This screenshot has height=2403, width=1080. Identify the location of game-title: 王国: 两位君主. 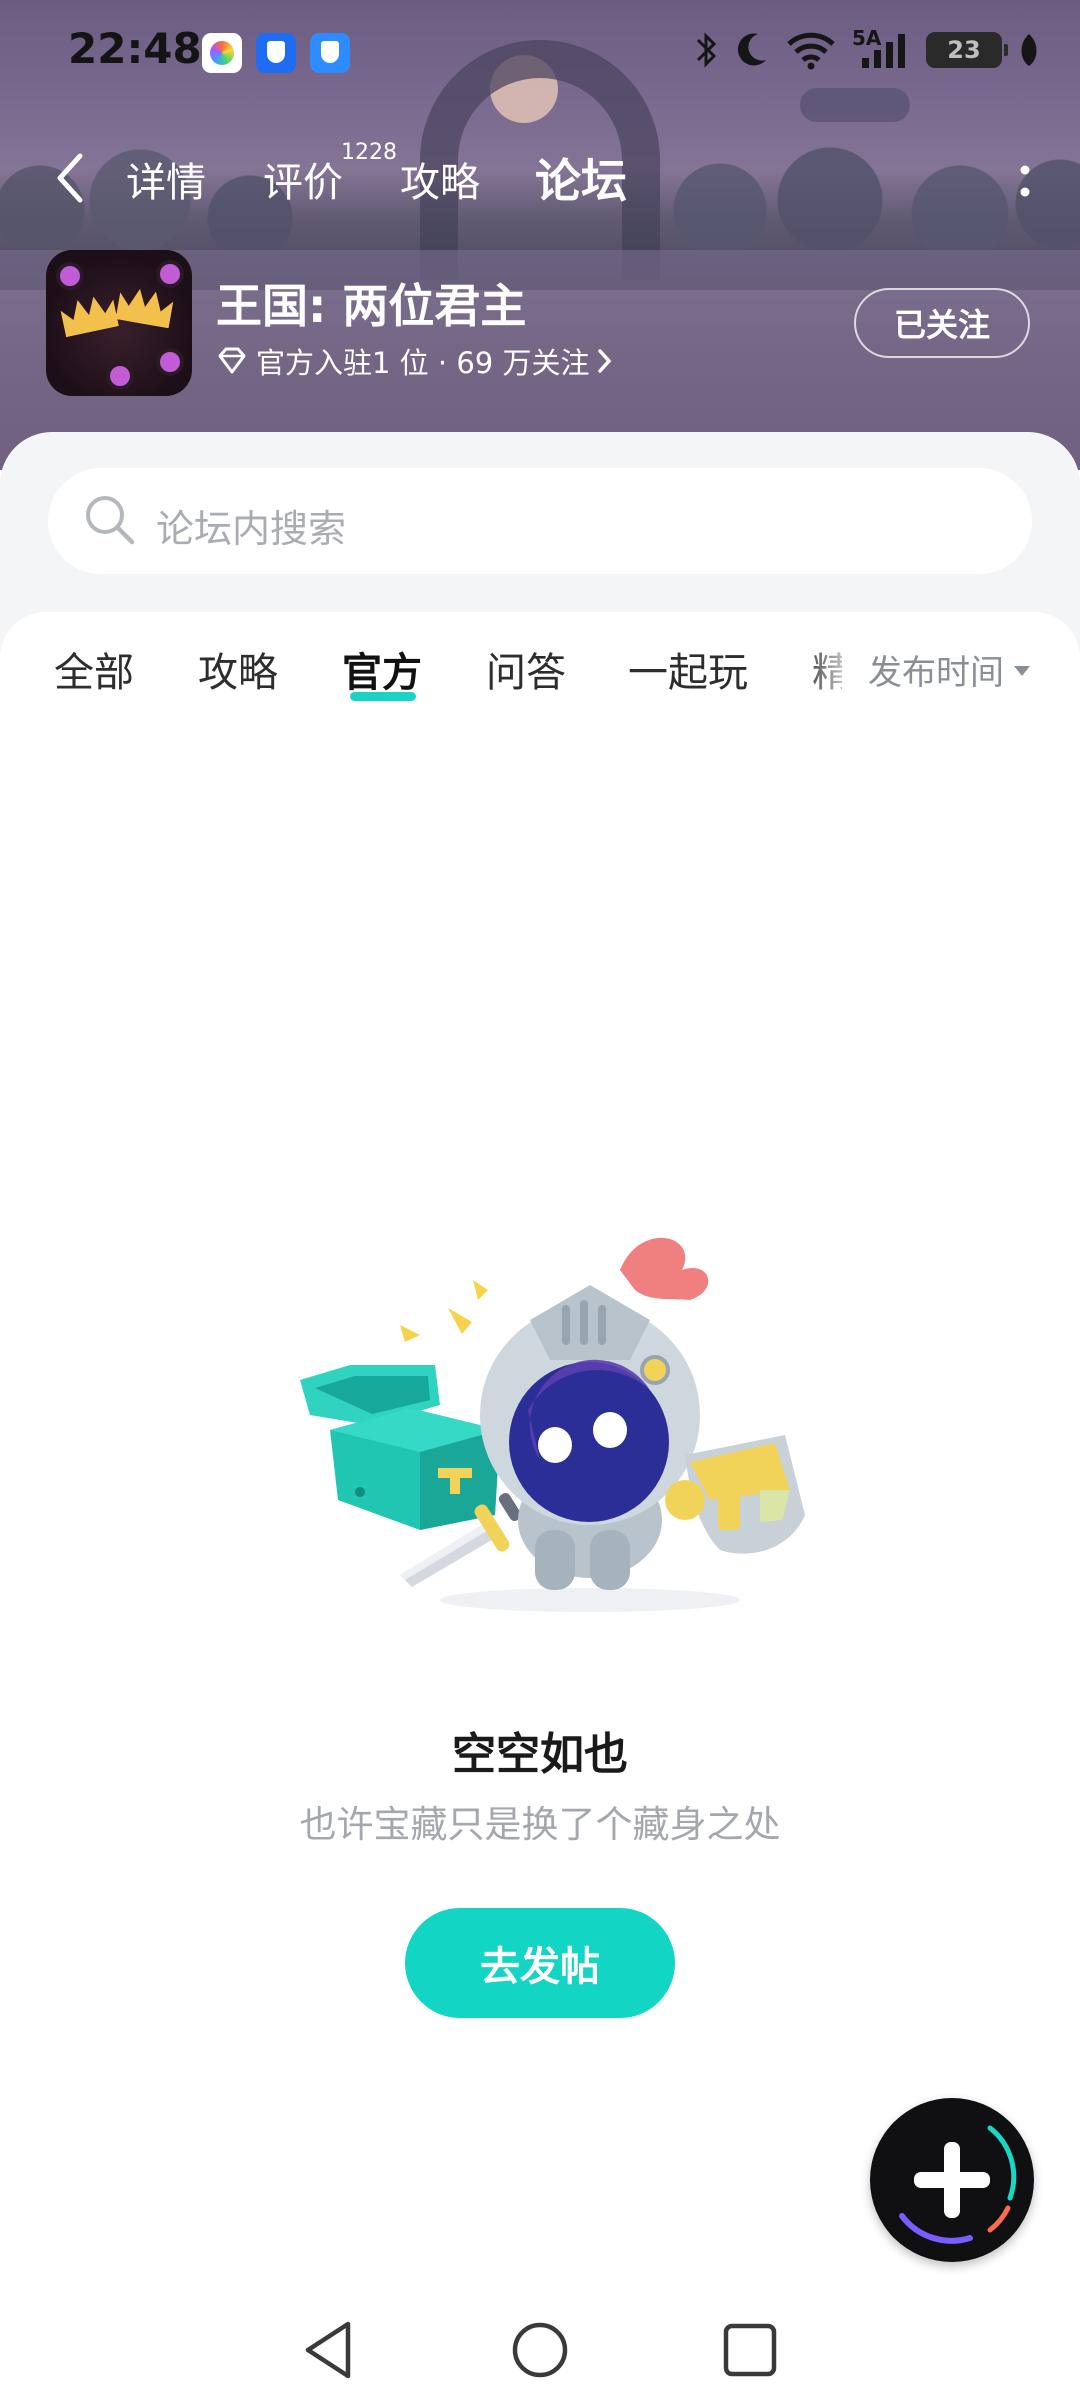
(371, 306).